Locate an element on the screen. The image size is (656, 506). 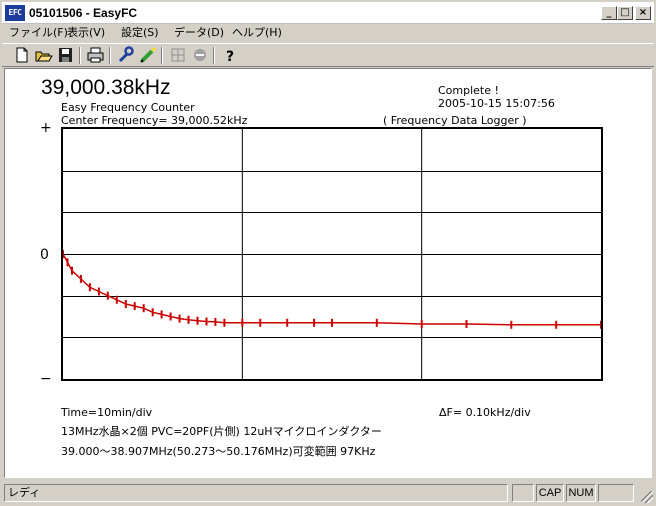
num-indicator: NUM is located at coordinates (581, 493).